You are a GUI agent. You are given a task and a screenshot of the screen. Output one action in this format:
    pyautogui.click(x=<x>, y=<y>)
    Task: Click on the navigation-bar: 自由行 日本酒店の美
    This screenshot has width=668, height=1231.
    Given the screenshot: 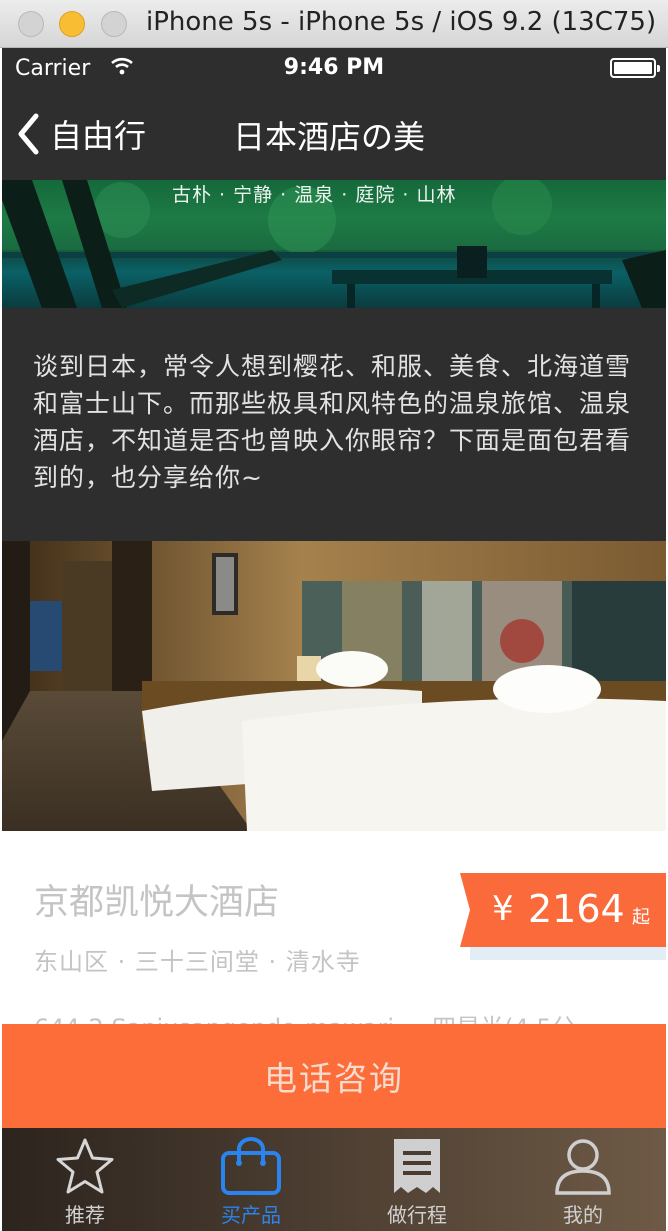 What is the action you would take?
    pyautogui.click(x=334, y=135)
    